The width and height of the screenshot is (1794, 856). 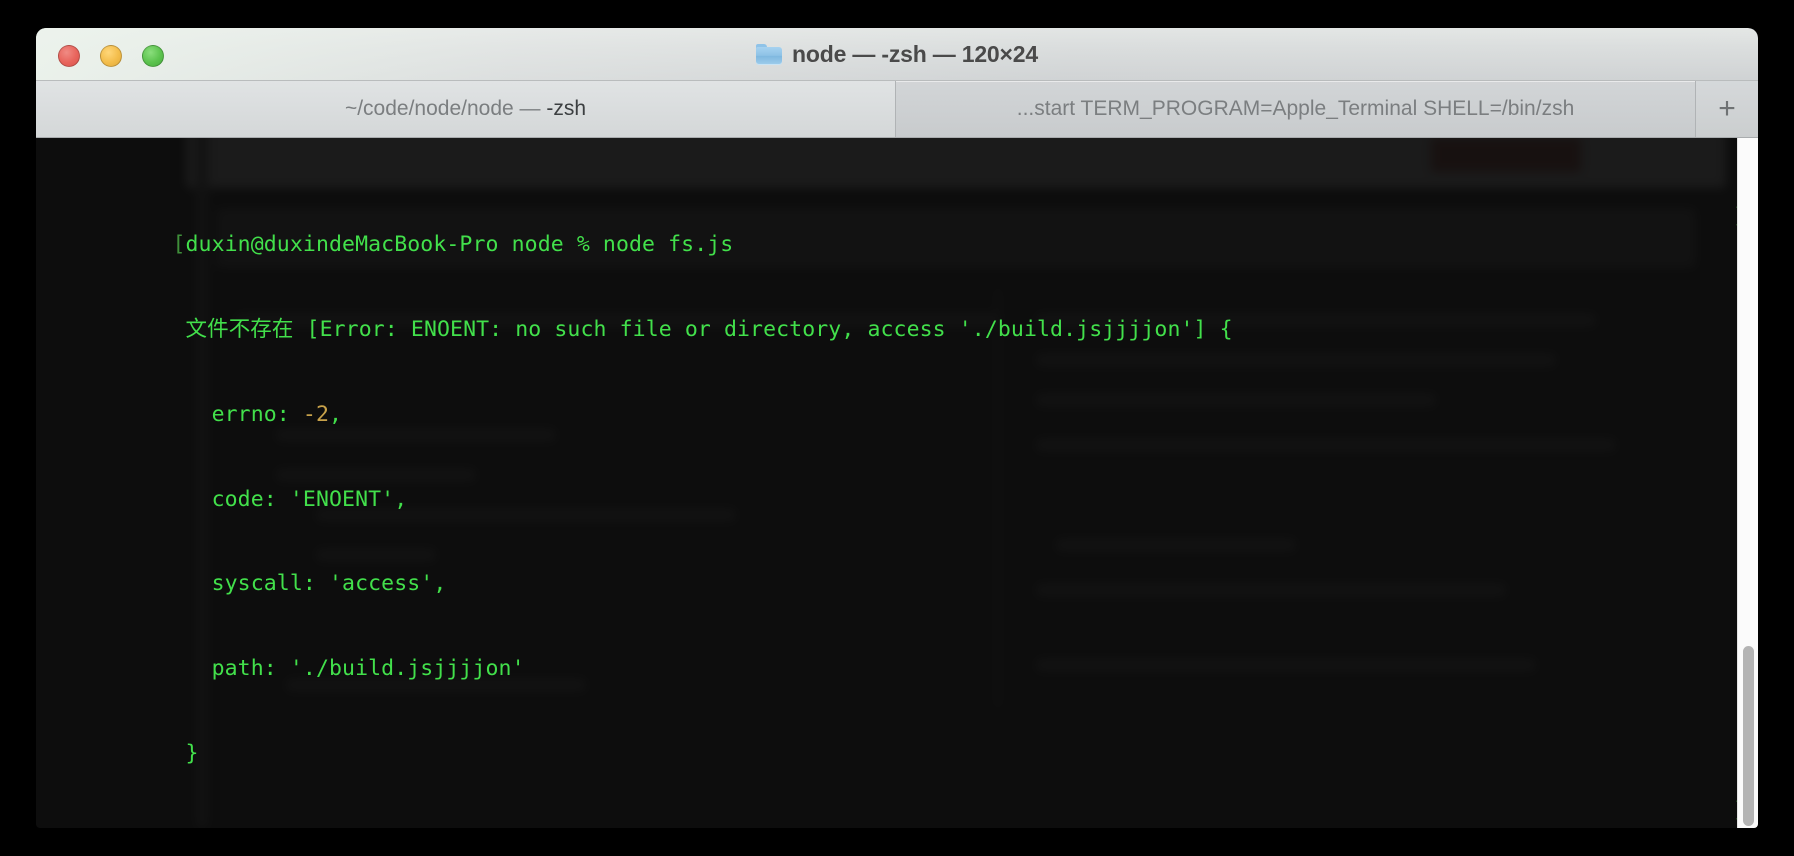 I want to click on terminal-line: code: 'ENOENT',, so click(x=900, y=484).